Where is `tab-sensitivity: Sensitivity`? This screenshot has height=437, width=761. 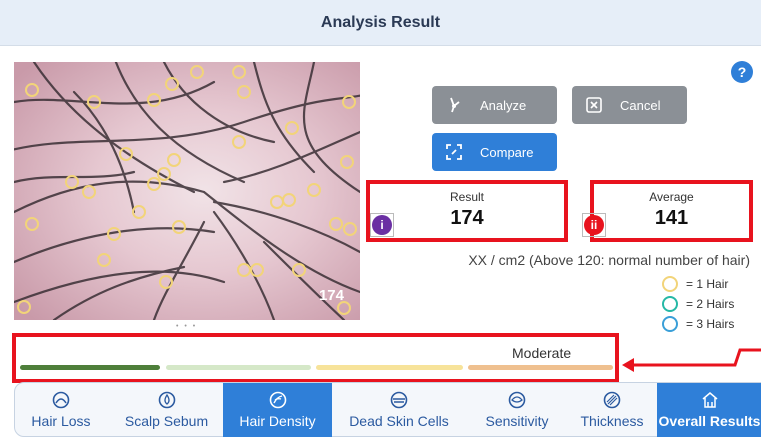
tab-sensitivity: Sensitivity is located at coordinates (517, 410).